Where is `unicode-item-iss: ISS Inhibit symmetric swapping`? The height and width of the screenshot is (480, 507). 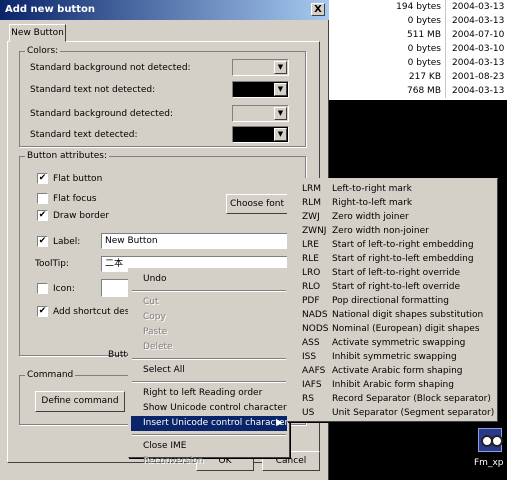 unicode-item-iss: ISS Inhibit symmetric swapping is located at coordinates (393, 357).